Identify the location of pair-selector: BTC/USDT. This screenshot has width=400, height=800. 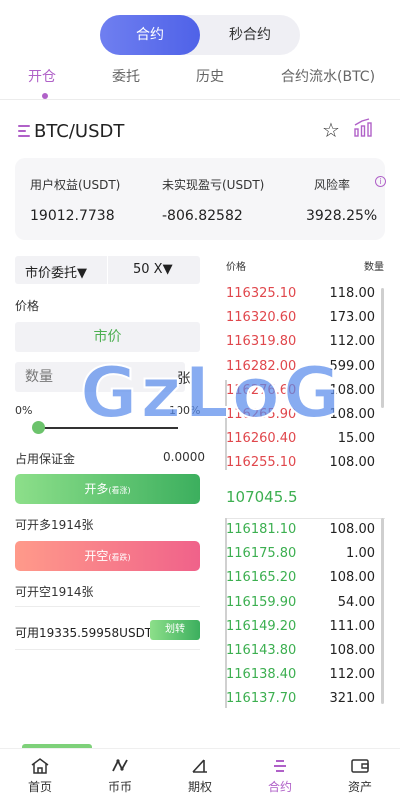
(70, 131).